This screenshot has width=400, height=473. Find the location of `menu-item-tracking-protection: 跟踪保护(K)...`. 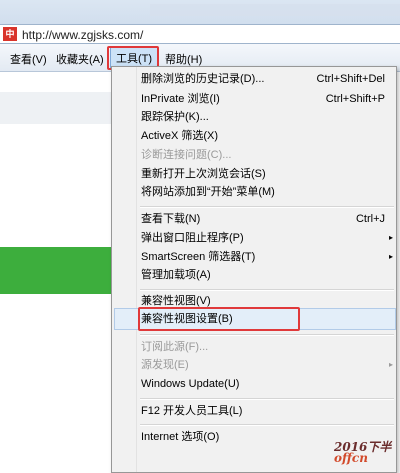

menu-item-tracking-protection: 跟踪保护(K)... is located at coordinates (266, 117).